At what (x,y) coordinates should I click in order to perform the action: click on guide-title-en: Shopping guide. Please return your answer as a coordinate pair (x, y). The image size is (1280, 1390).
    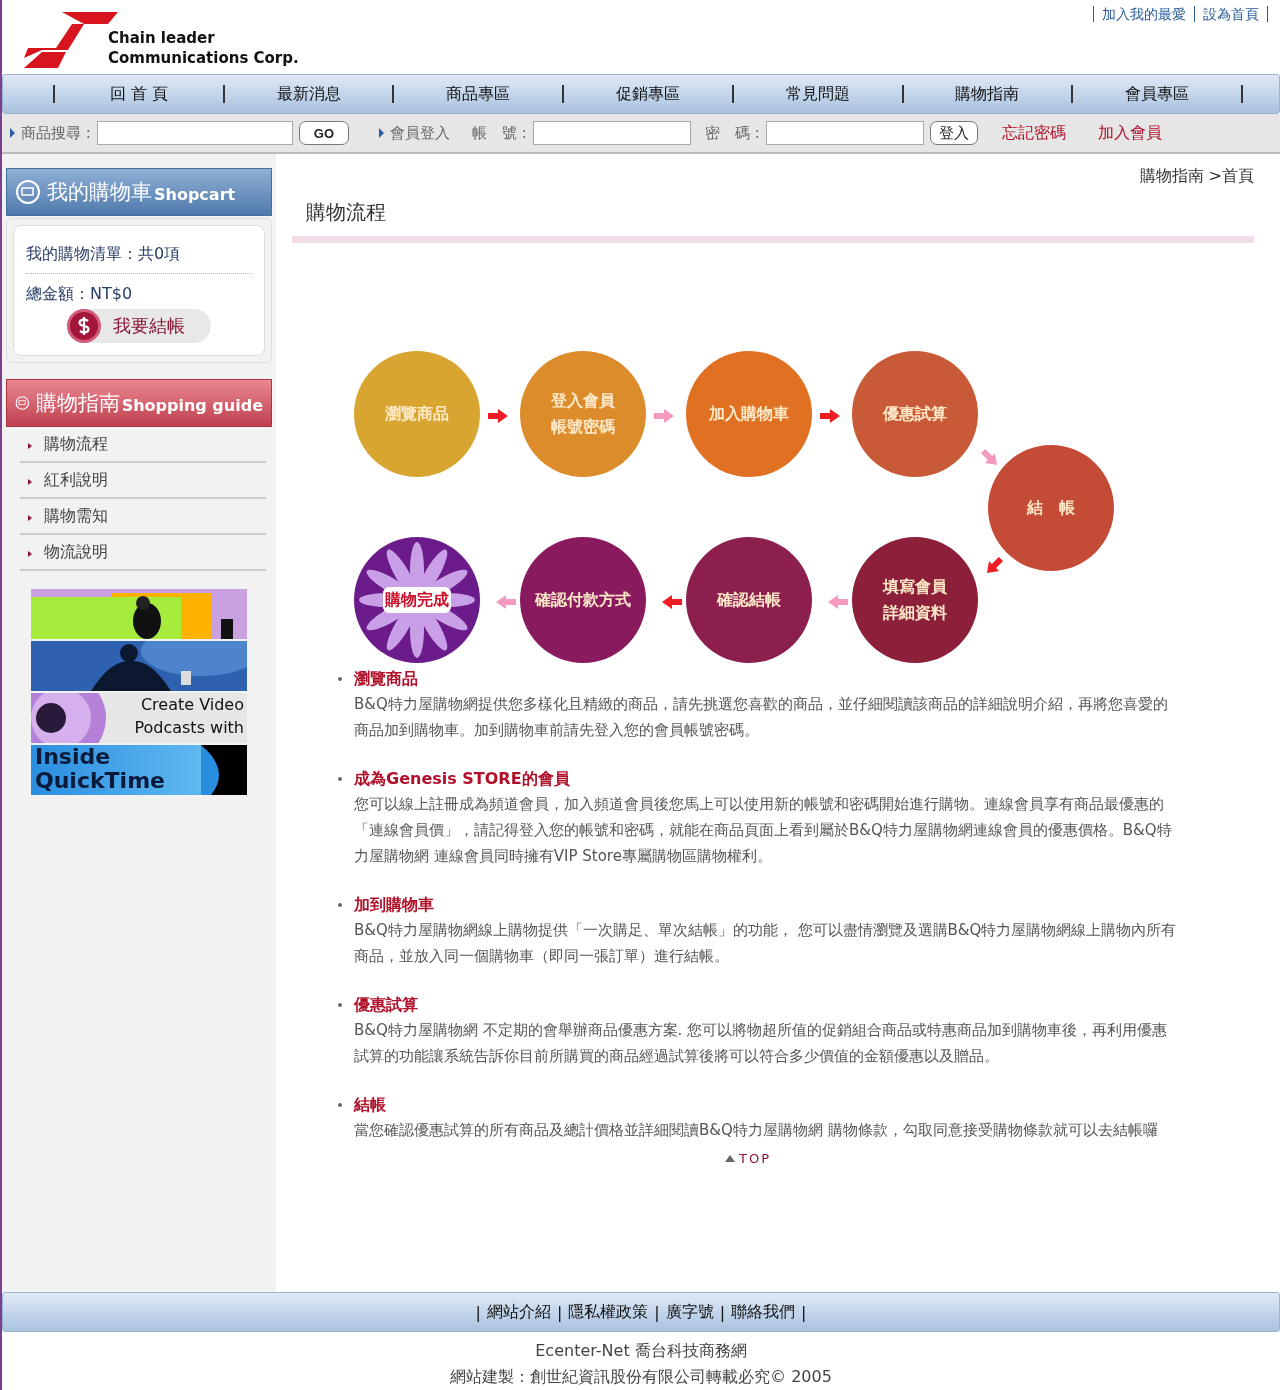
    Looking at the image, I should click on (192, 405).